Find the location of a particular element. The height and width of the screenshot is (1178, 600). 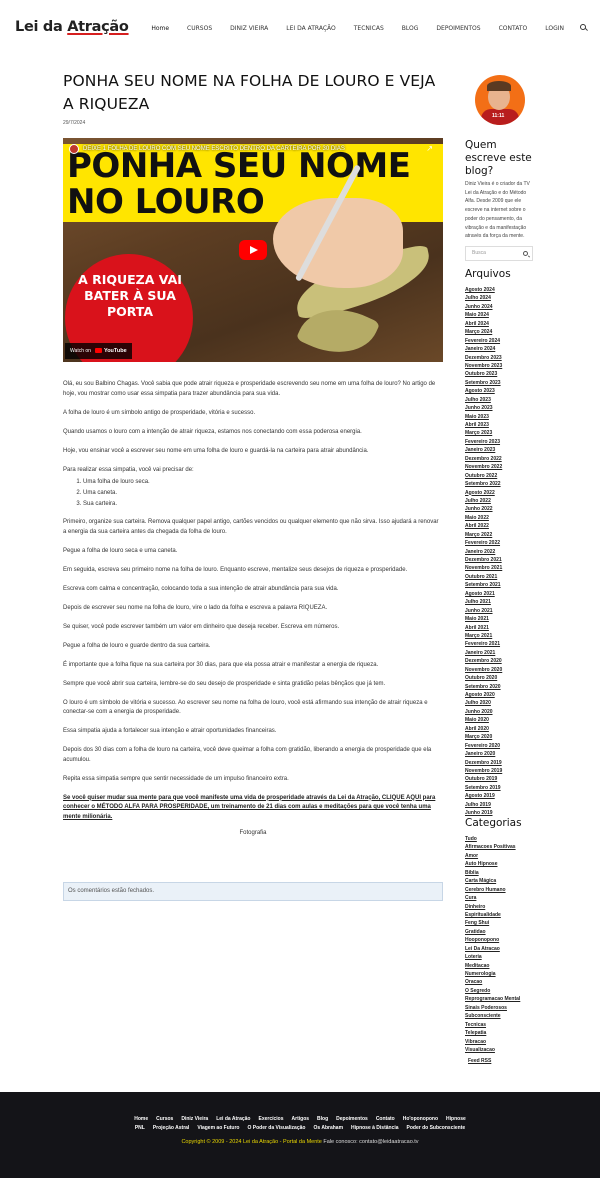

footer-nav-link: Diniz Vieira is located at coordinates (194, 1119).